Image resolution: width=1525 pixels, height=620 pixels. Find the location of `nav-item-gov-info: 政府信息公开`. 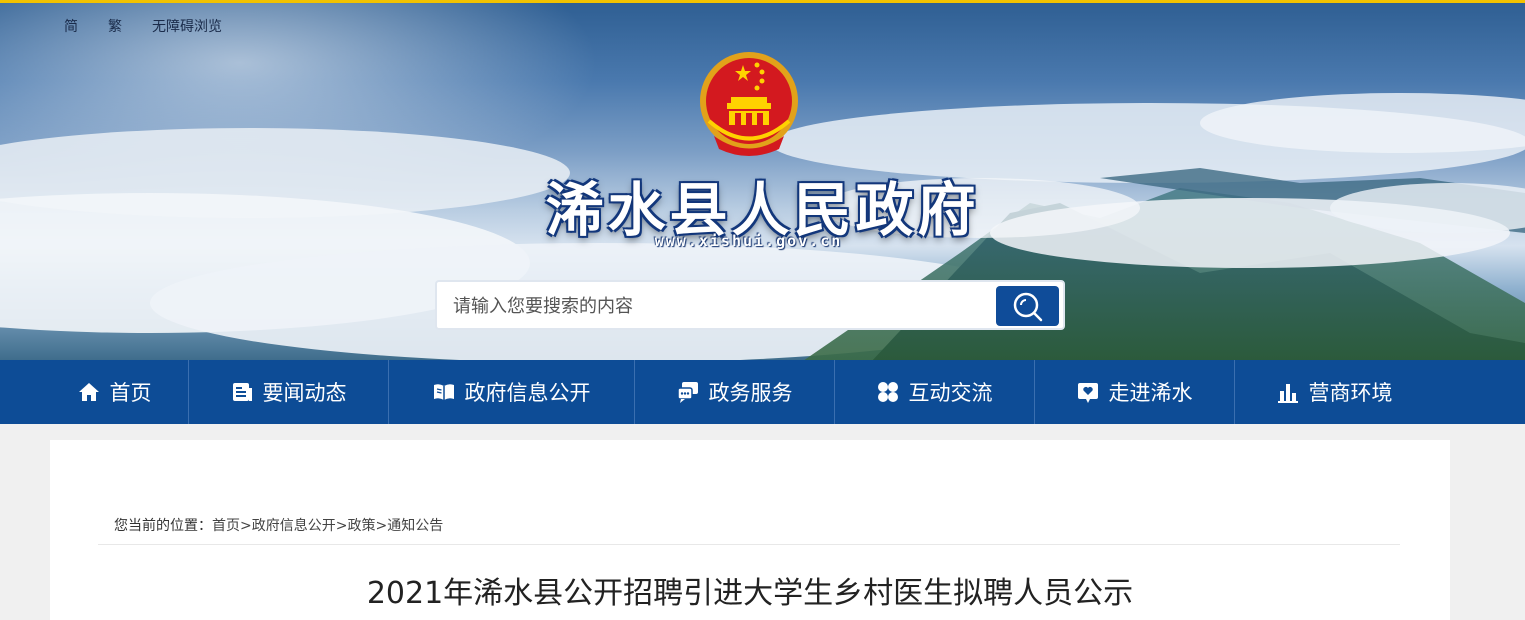

nav-item-gov-info: 政府信息公开 is located at coordinates (511, 392).